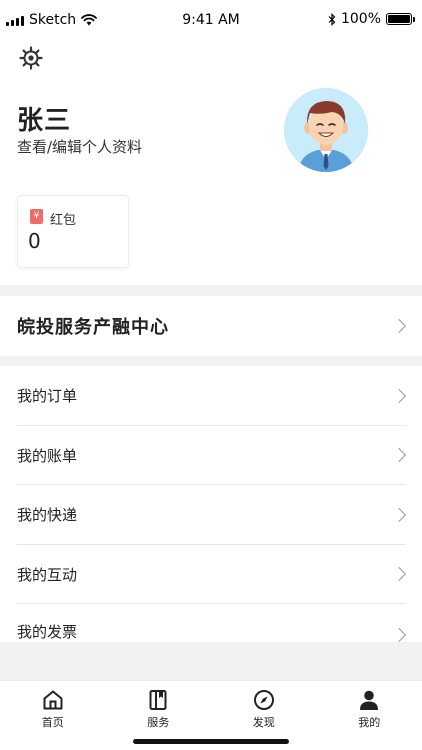 The width and height of the screenshot is (422, 750). I want to click on content-bottom-gap, so click(211, 661).